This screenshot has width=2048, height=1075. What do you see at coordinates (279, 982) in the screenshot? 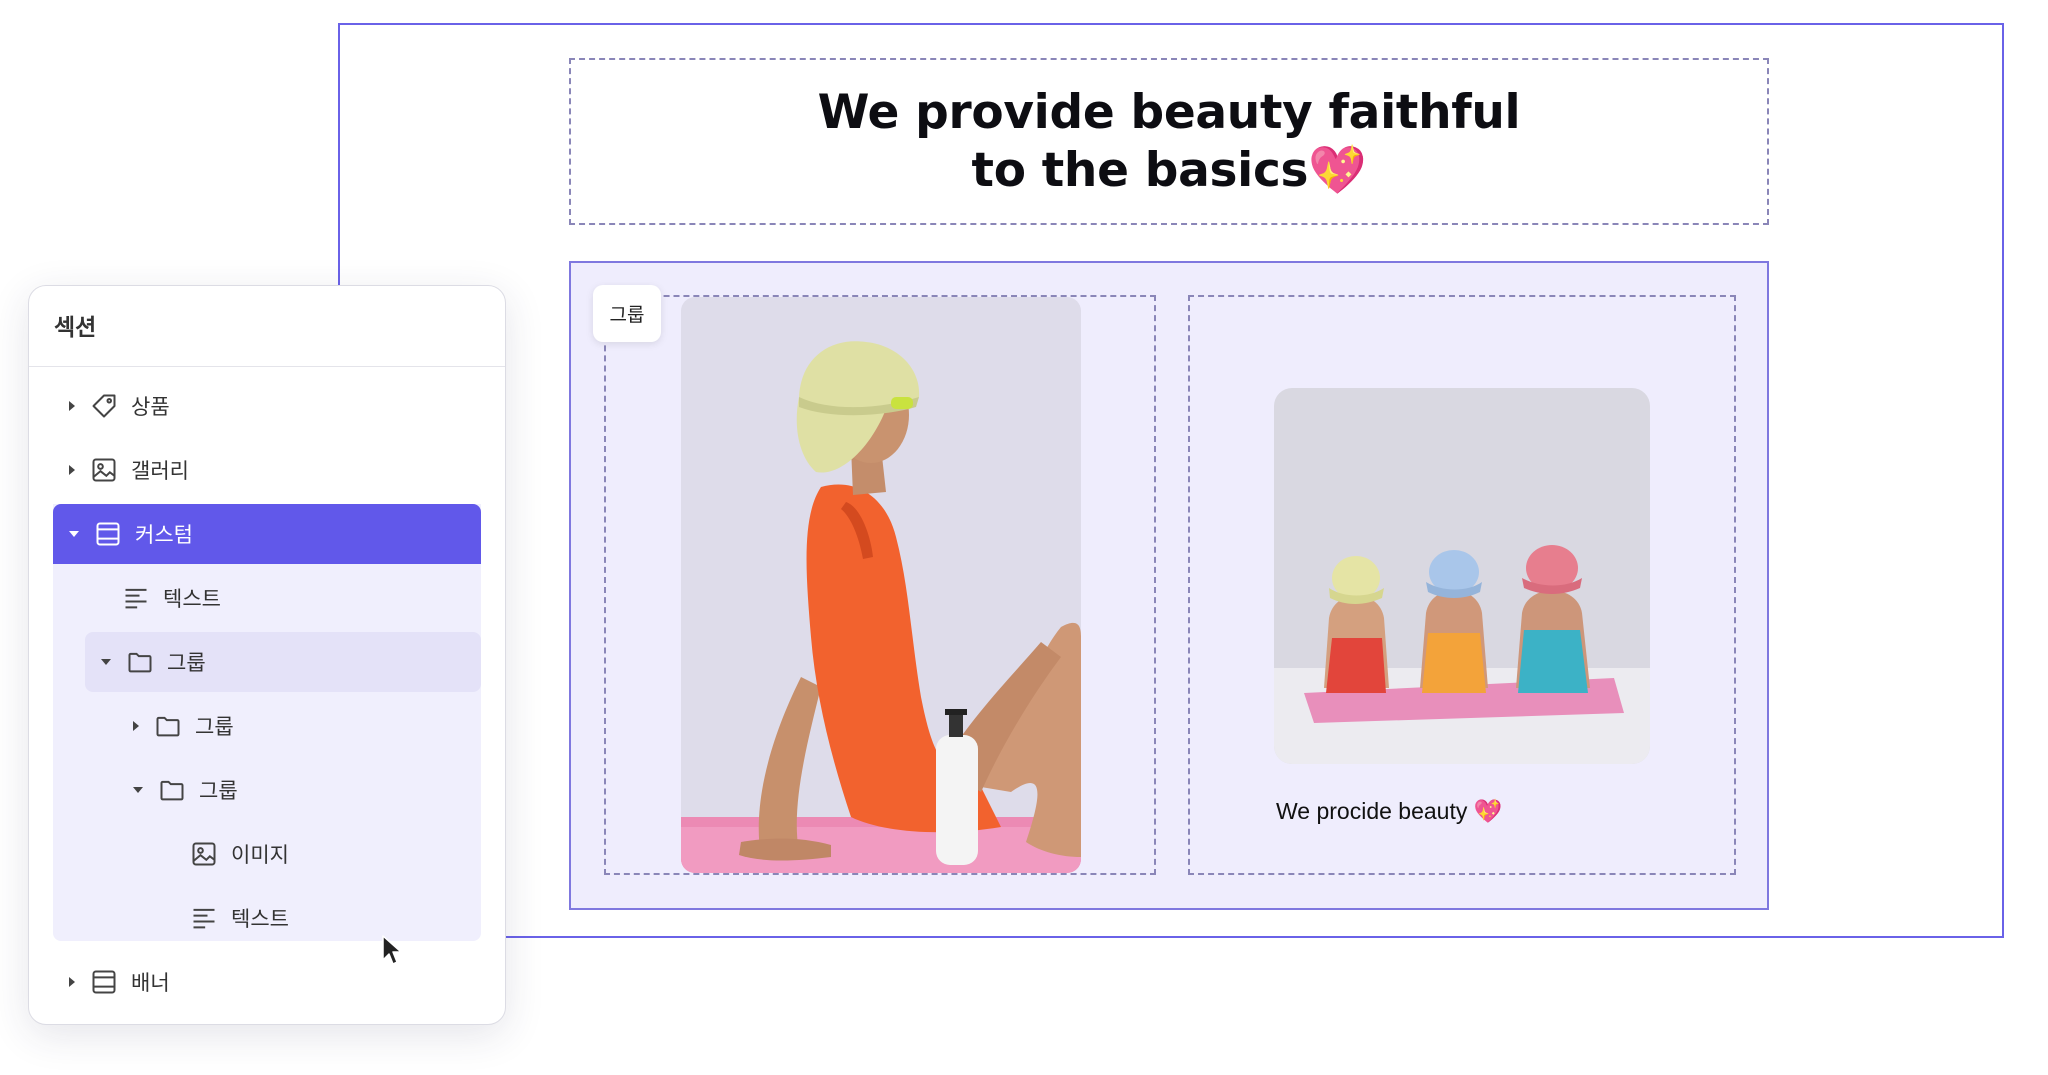
I see `layer-item-banner: 배너` at bounding box center [279, 982].